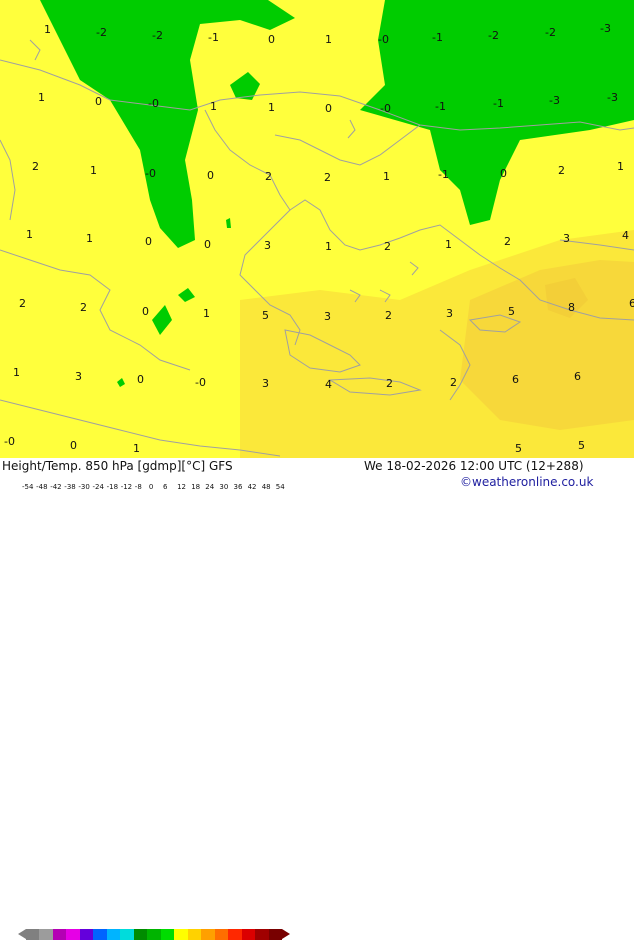 The width and height of the screenshot is (634, 940). I want to click on scale-arrow-left, so click(22, 934).